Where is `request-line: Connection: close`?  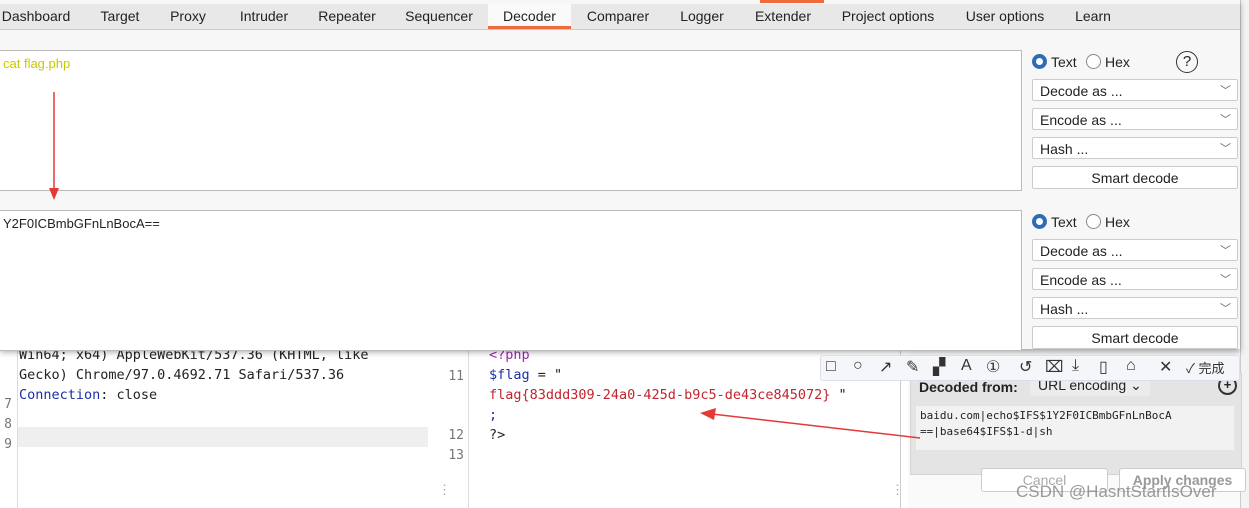 request-line: Connection: close is located at coordinates (88, 395).